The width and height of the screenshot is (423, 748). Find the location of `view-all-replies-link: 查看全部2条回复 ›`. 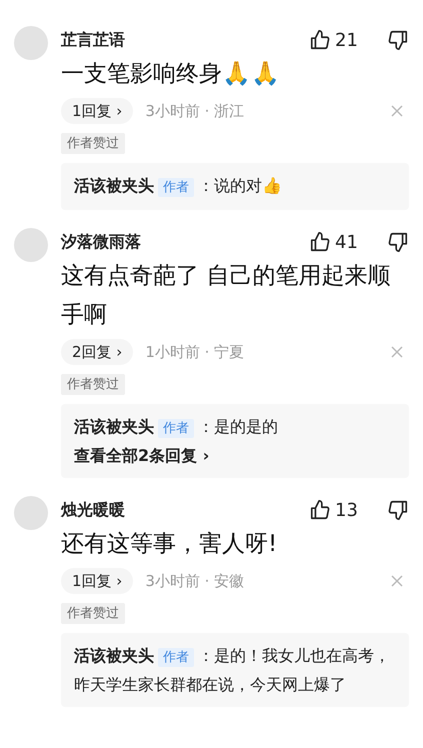

view-all-replies-link: 查看全部2条回复 › is located at coordinates (235, 455).